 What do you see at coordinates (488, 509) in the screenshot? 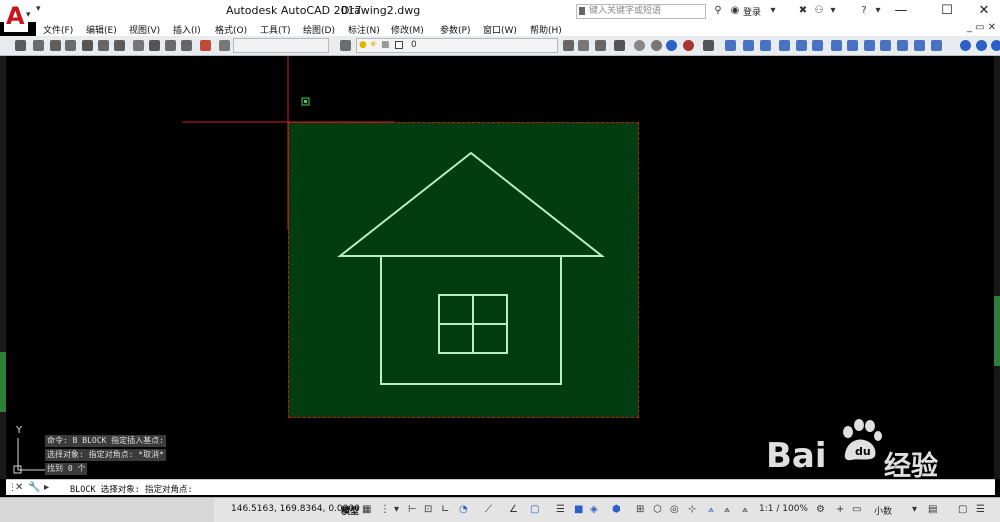
I see `isodraft-icon: ⟋` at bounding box center [488, 509].